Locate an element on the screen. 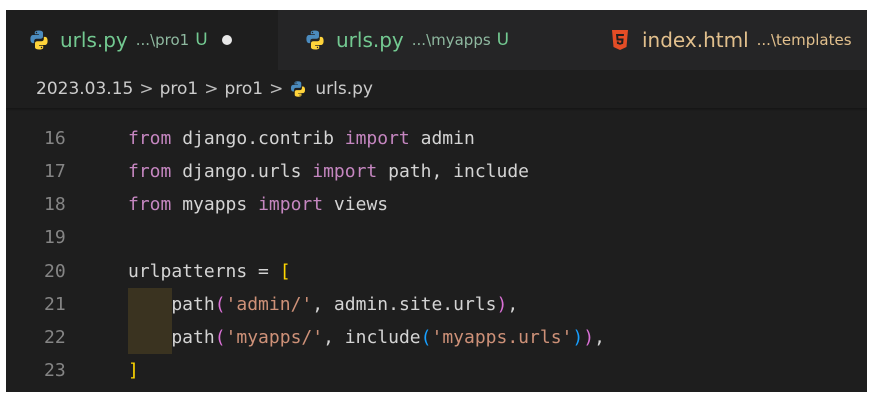 The height and width of the screenshot is (400, 874). code-text: path('myapps/', include('myapps.urls')), is located at coordinates (366, 337).